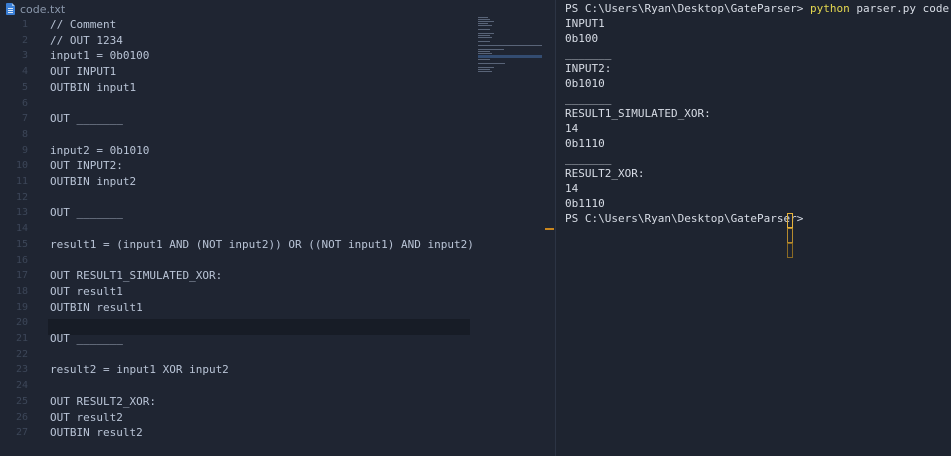 The height and width of the screenshot is (456, 951). Describe the element at coordinates (21, 401) in the screenshot. I see `line-number: 25` at that location.